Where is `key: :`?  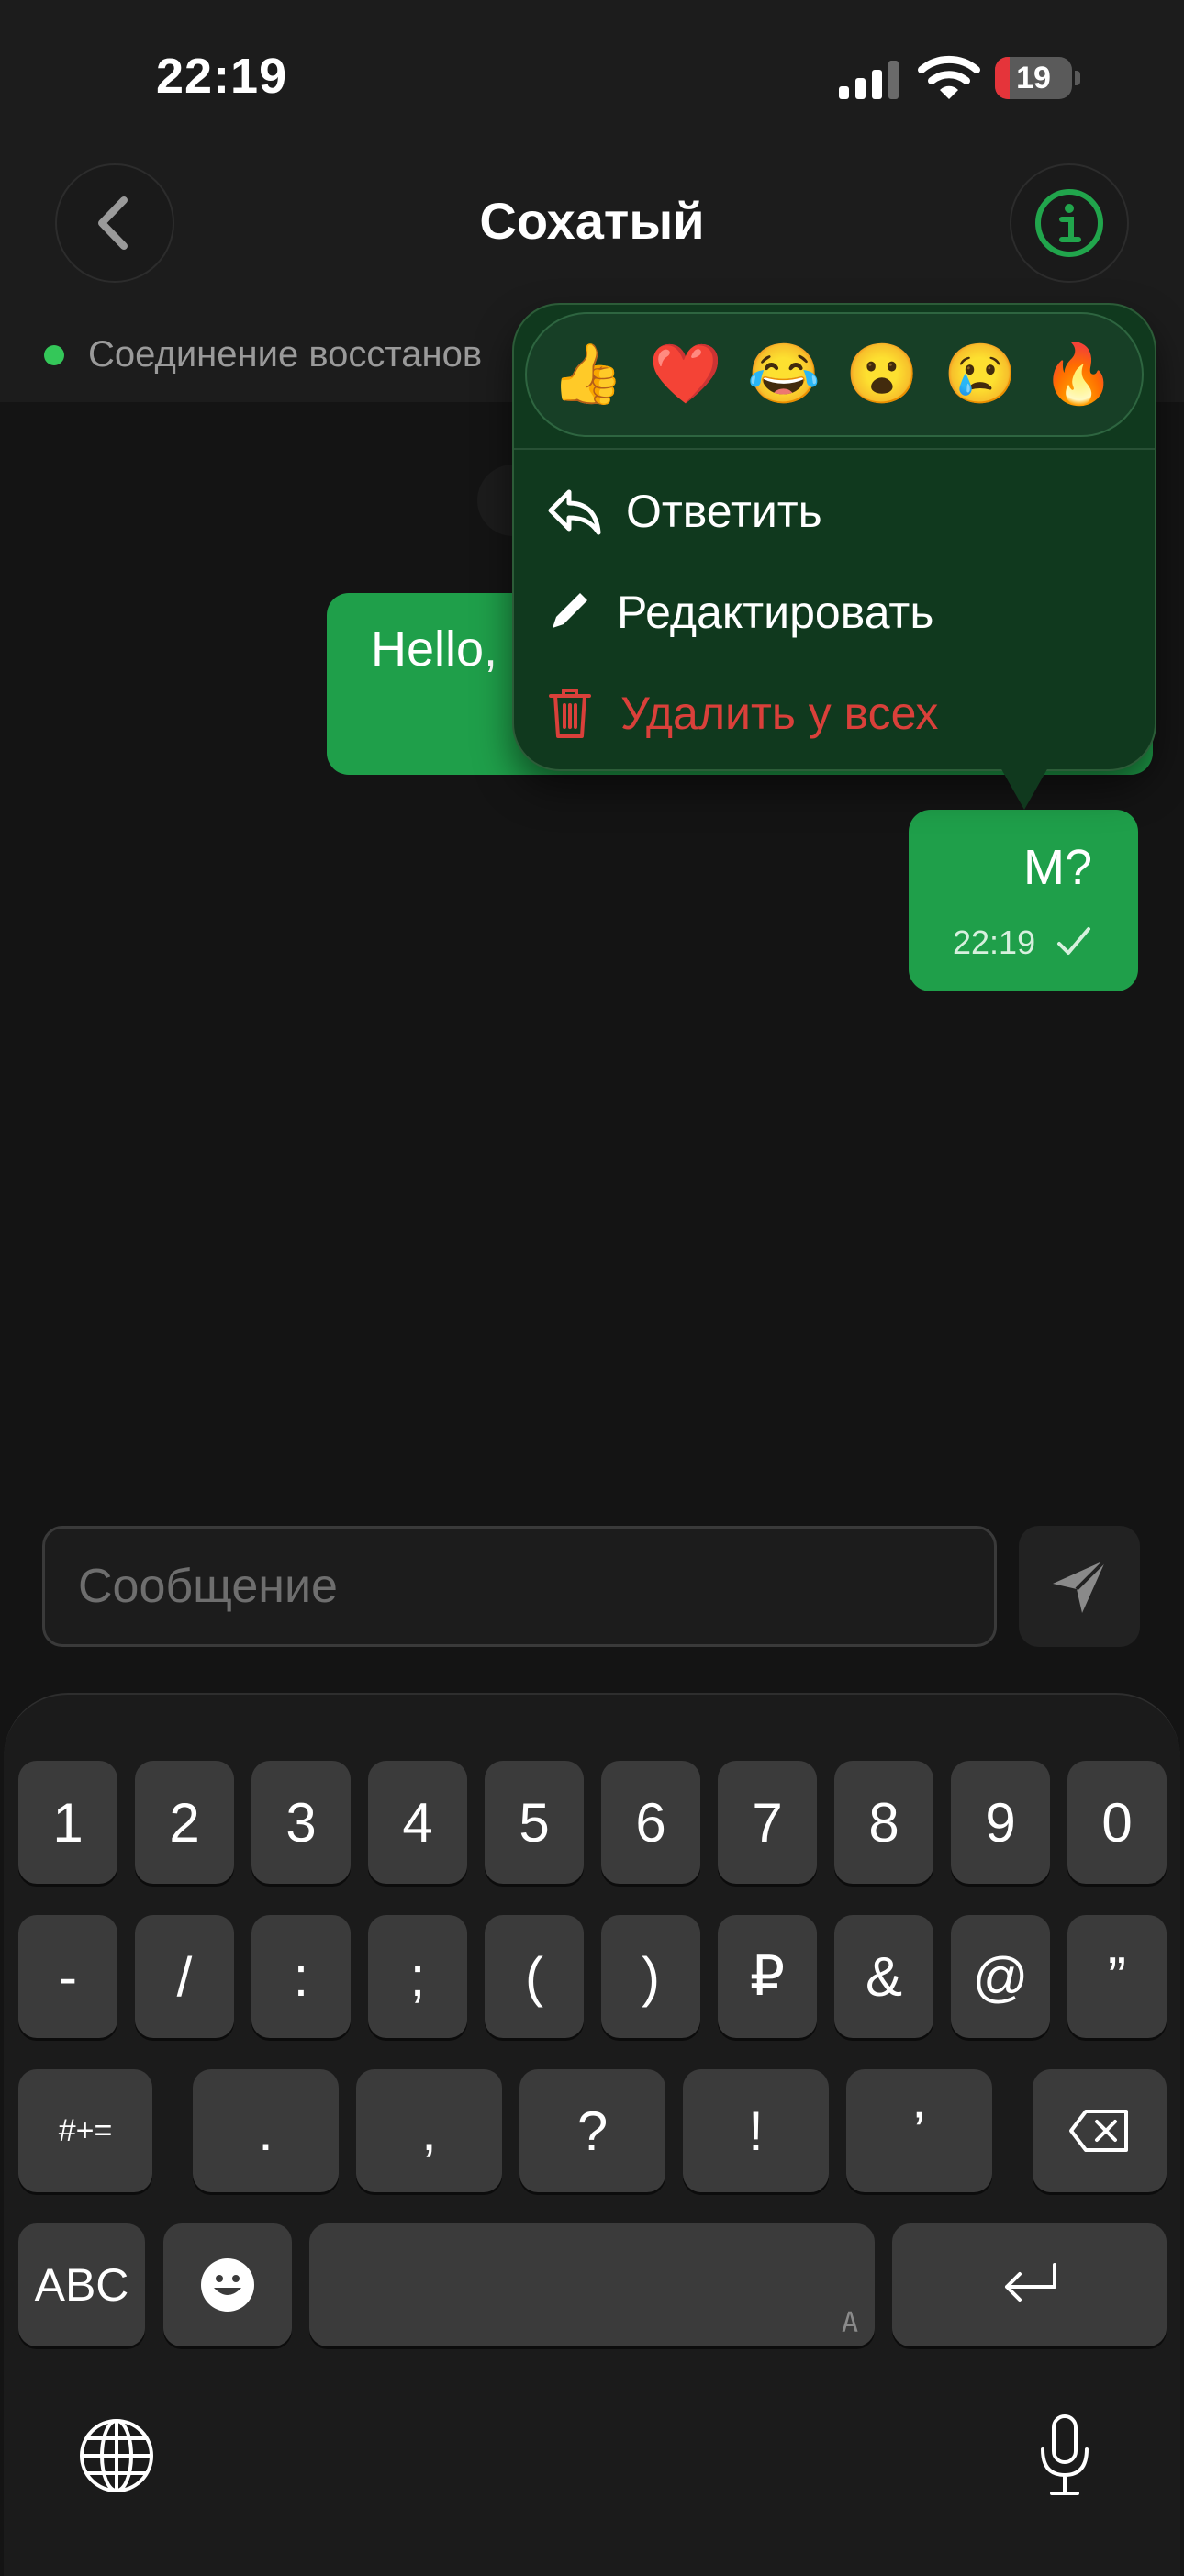 key: : is located at coordinates (301, 1976).